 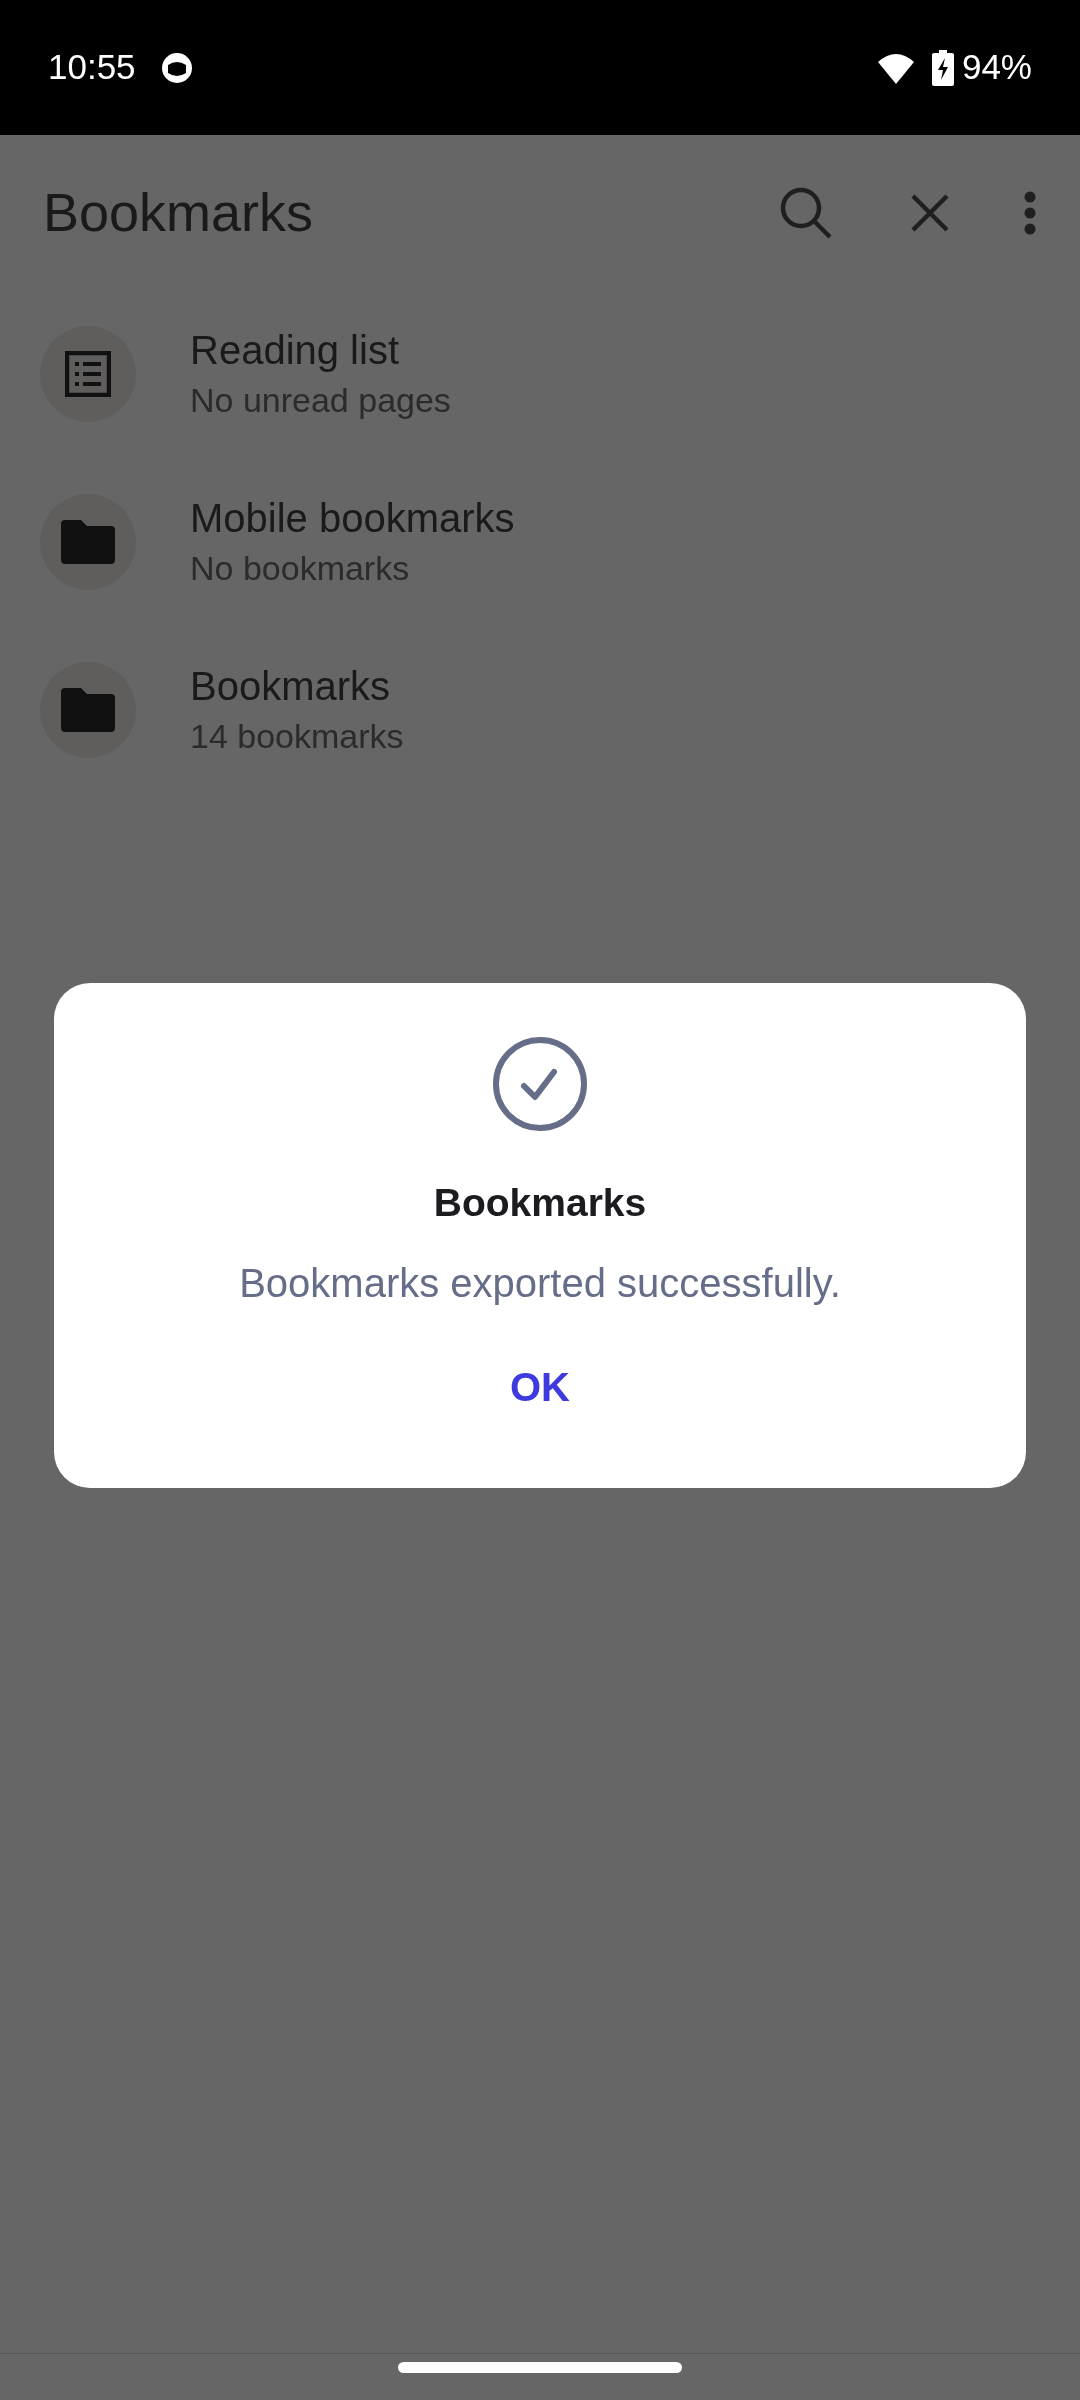 What do you see at coordinates (930, 212) in the screenshot?
I see `close-icon` at bounding box center [930, 212].